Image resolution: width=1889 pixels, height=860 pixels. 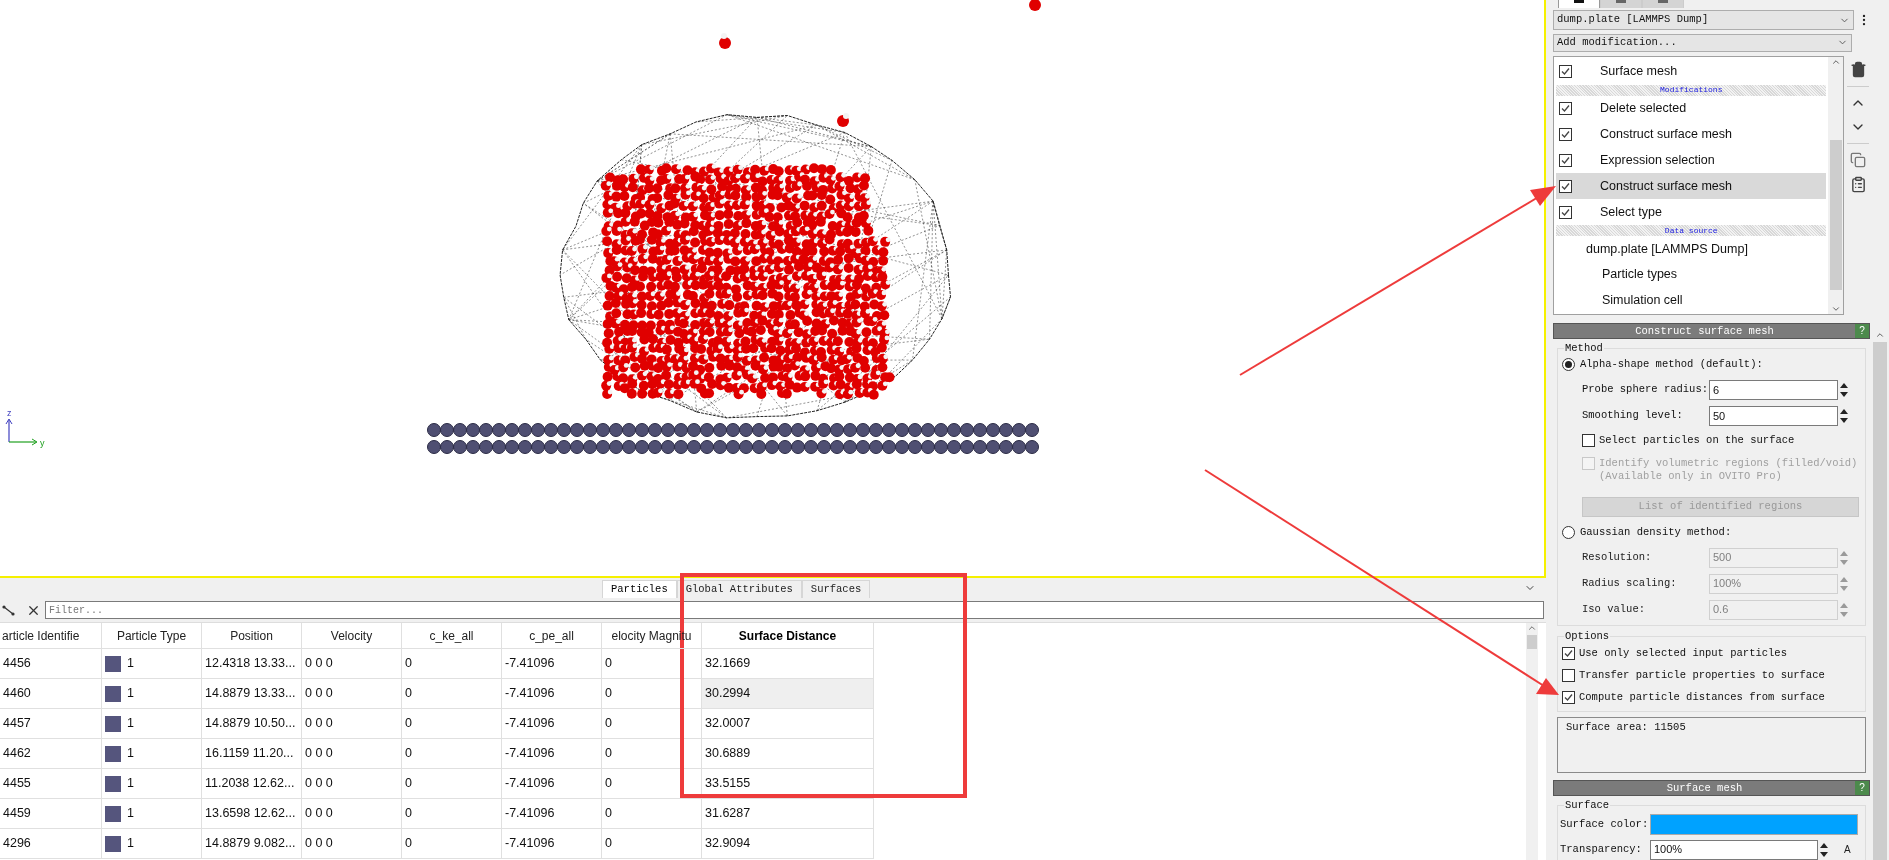 What do you see at coordinates (836, 589) in the screenshot?
I see `tab: Surfaces` at bounding box center [836, 589].